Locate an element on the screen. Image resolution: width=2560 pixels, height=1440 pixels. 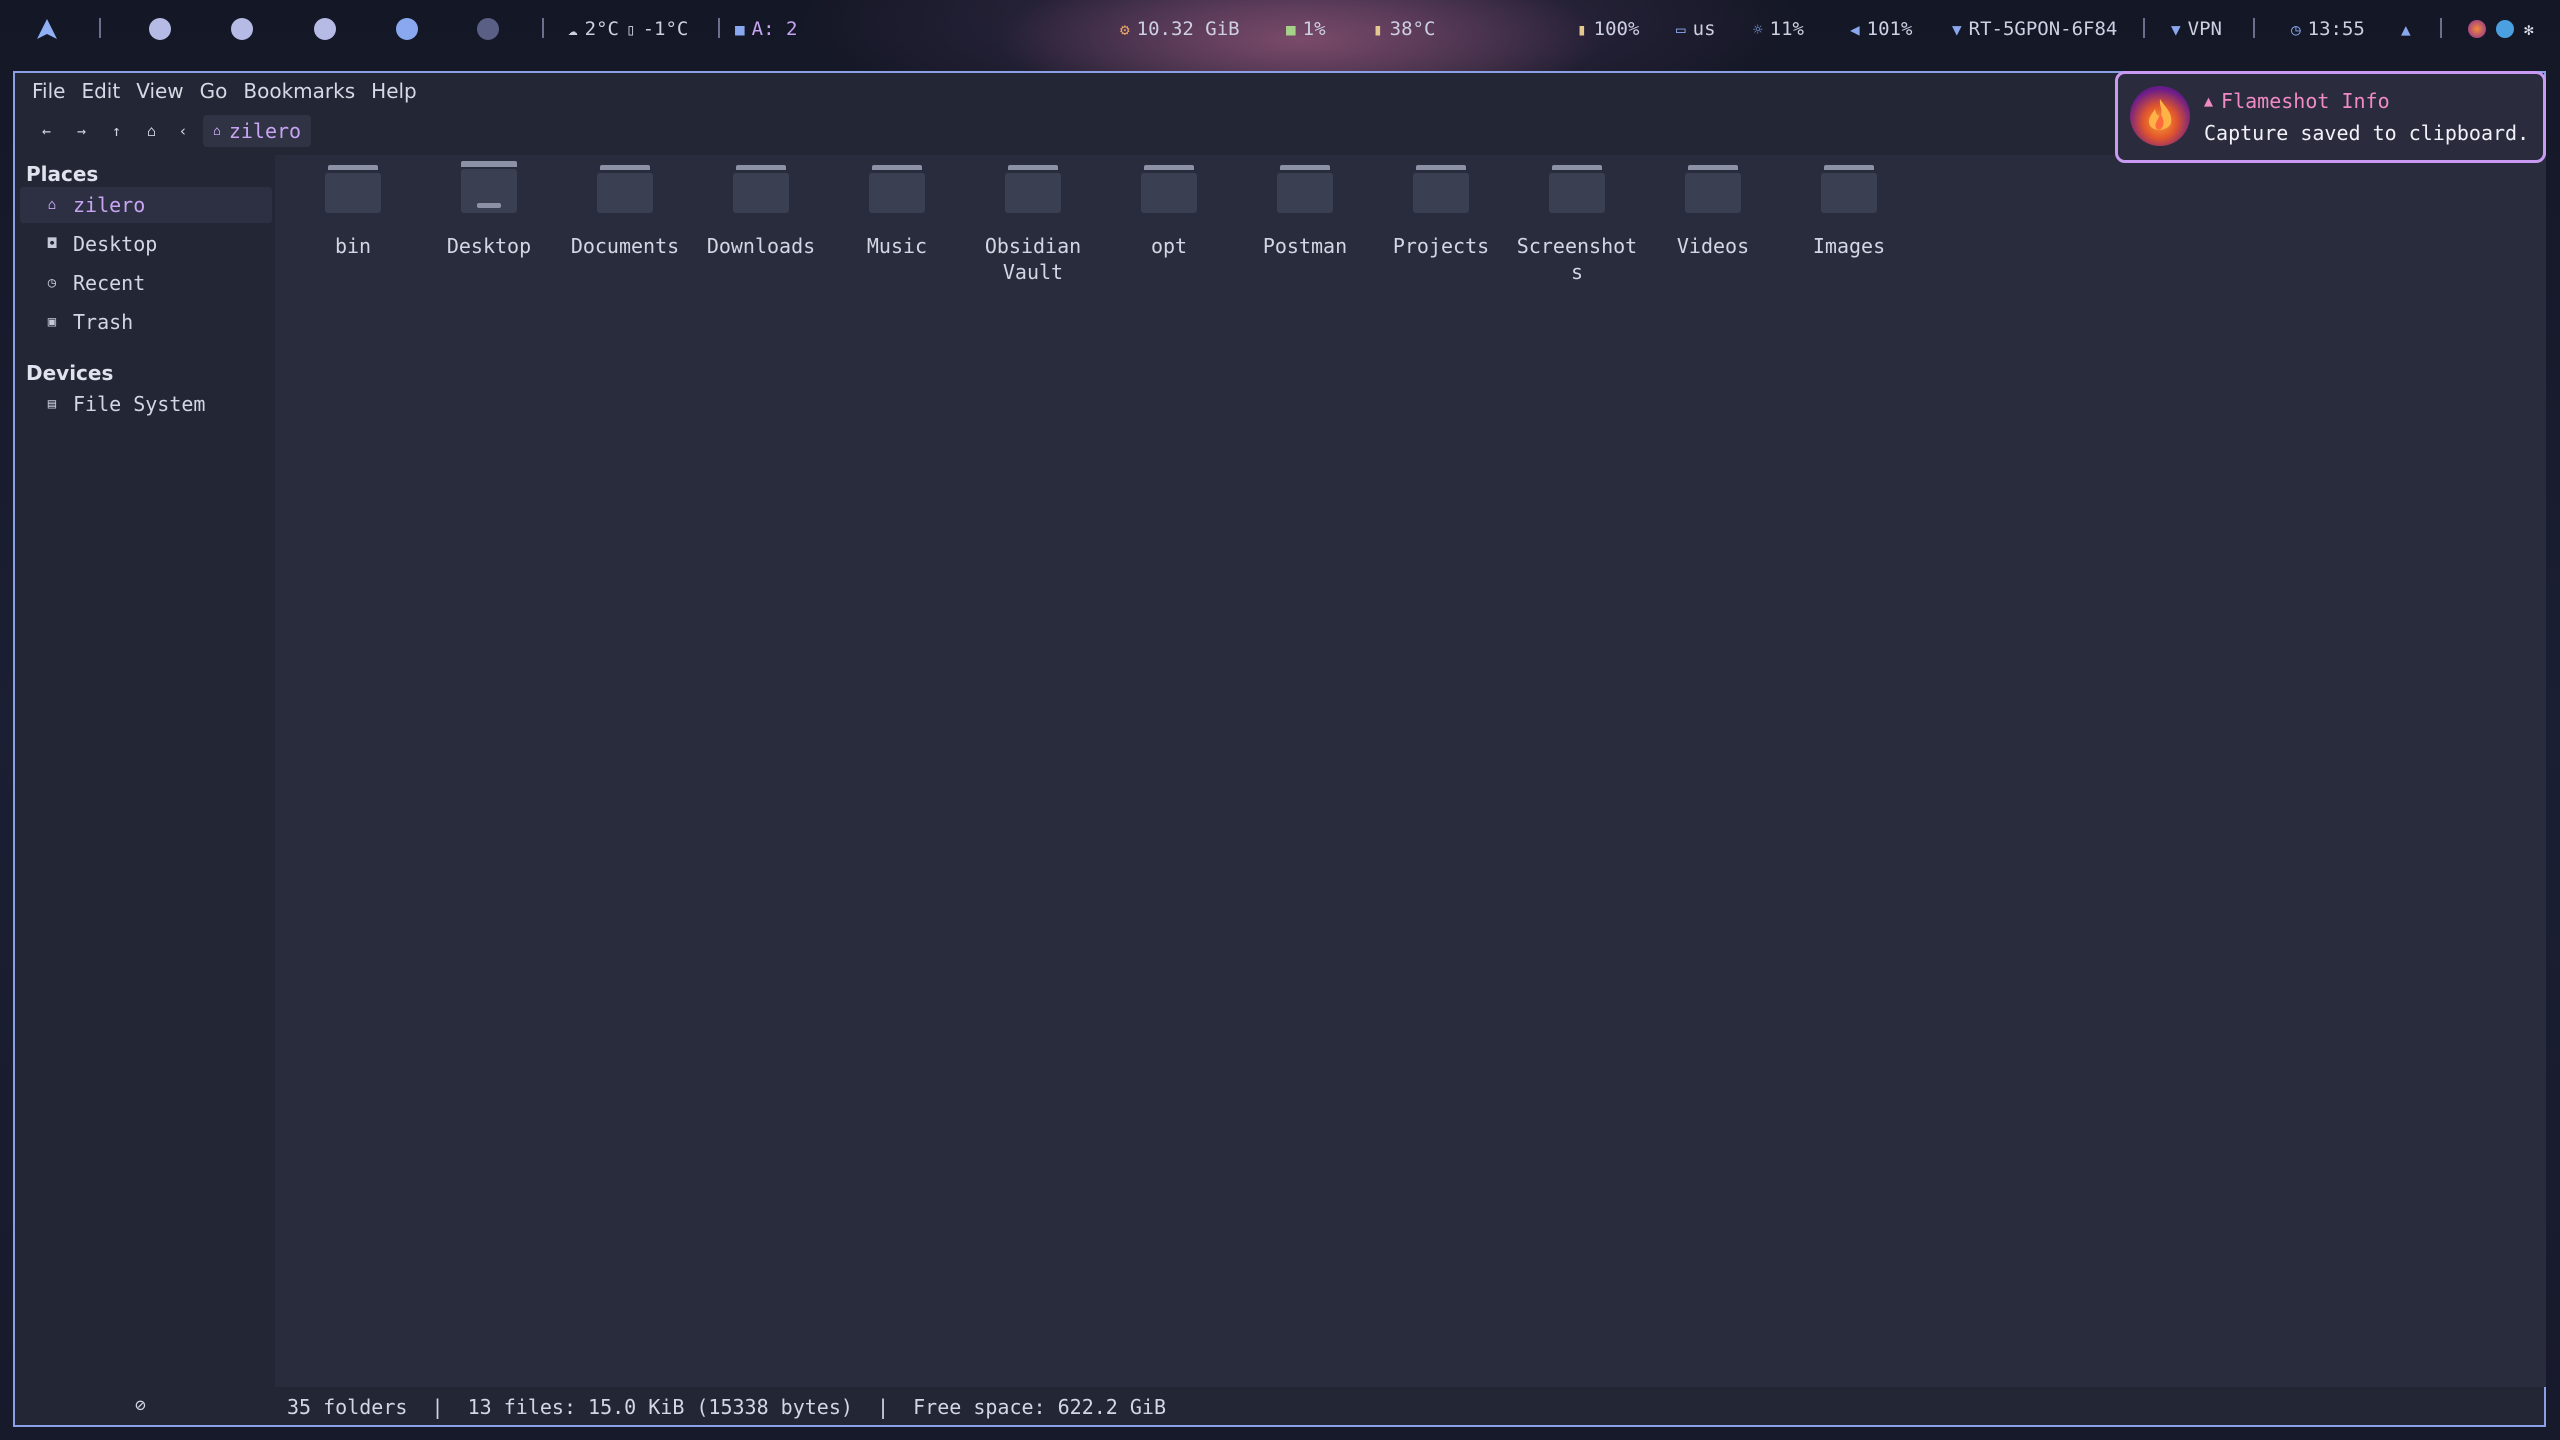
menu-file: File is located at coordinates (48, 91).